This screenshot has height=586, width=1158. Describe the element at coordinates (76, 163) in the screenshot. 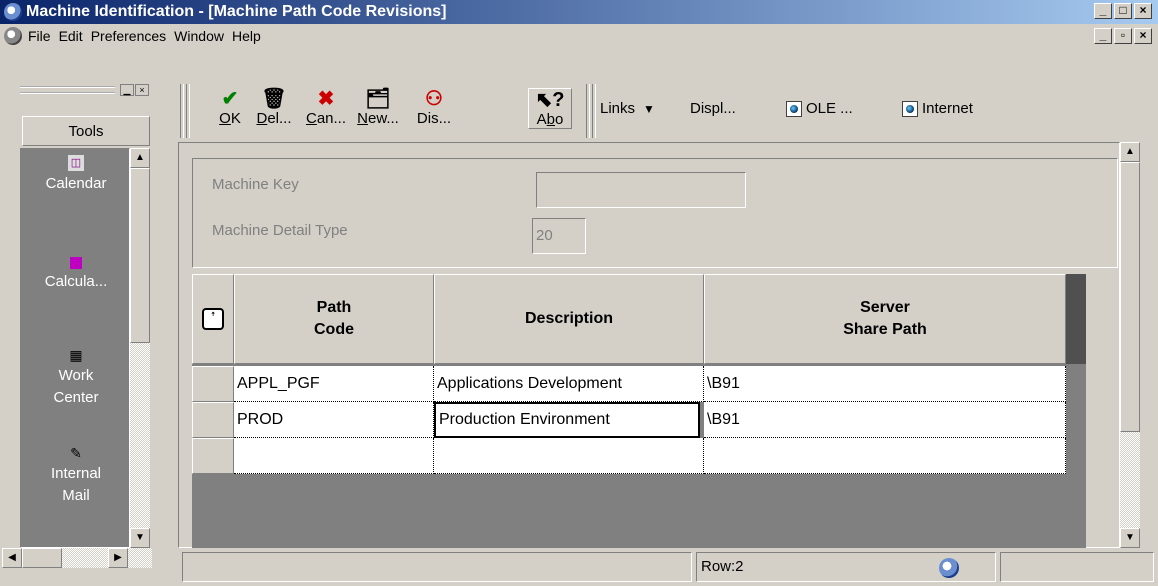

I see `calendar-icon: ◫` at that location.